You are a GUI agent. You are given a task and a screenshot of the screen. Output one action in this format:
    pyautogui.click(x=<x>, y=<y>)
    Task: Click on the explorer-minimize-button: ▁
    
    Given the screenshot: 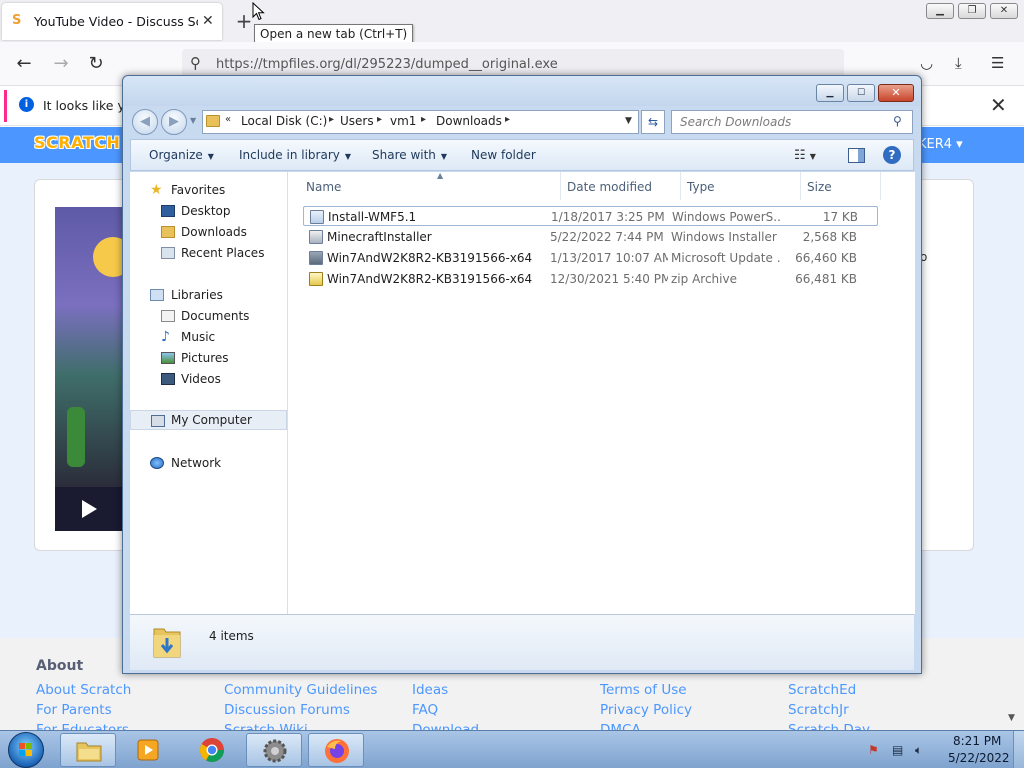 What is the action you would take?
    pyautogui.click(x=830, y=93)
    